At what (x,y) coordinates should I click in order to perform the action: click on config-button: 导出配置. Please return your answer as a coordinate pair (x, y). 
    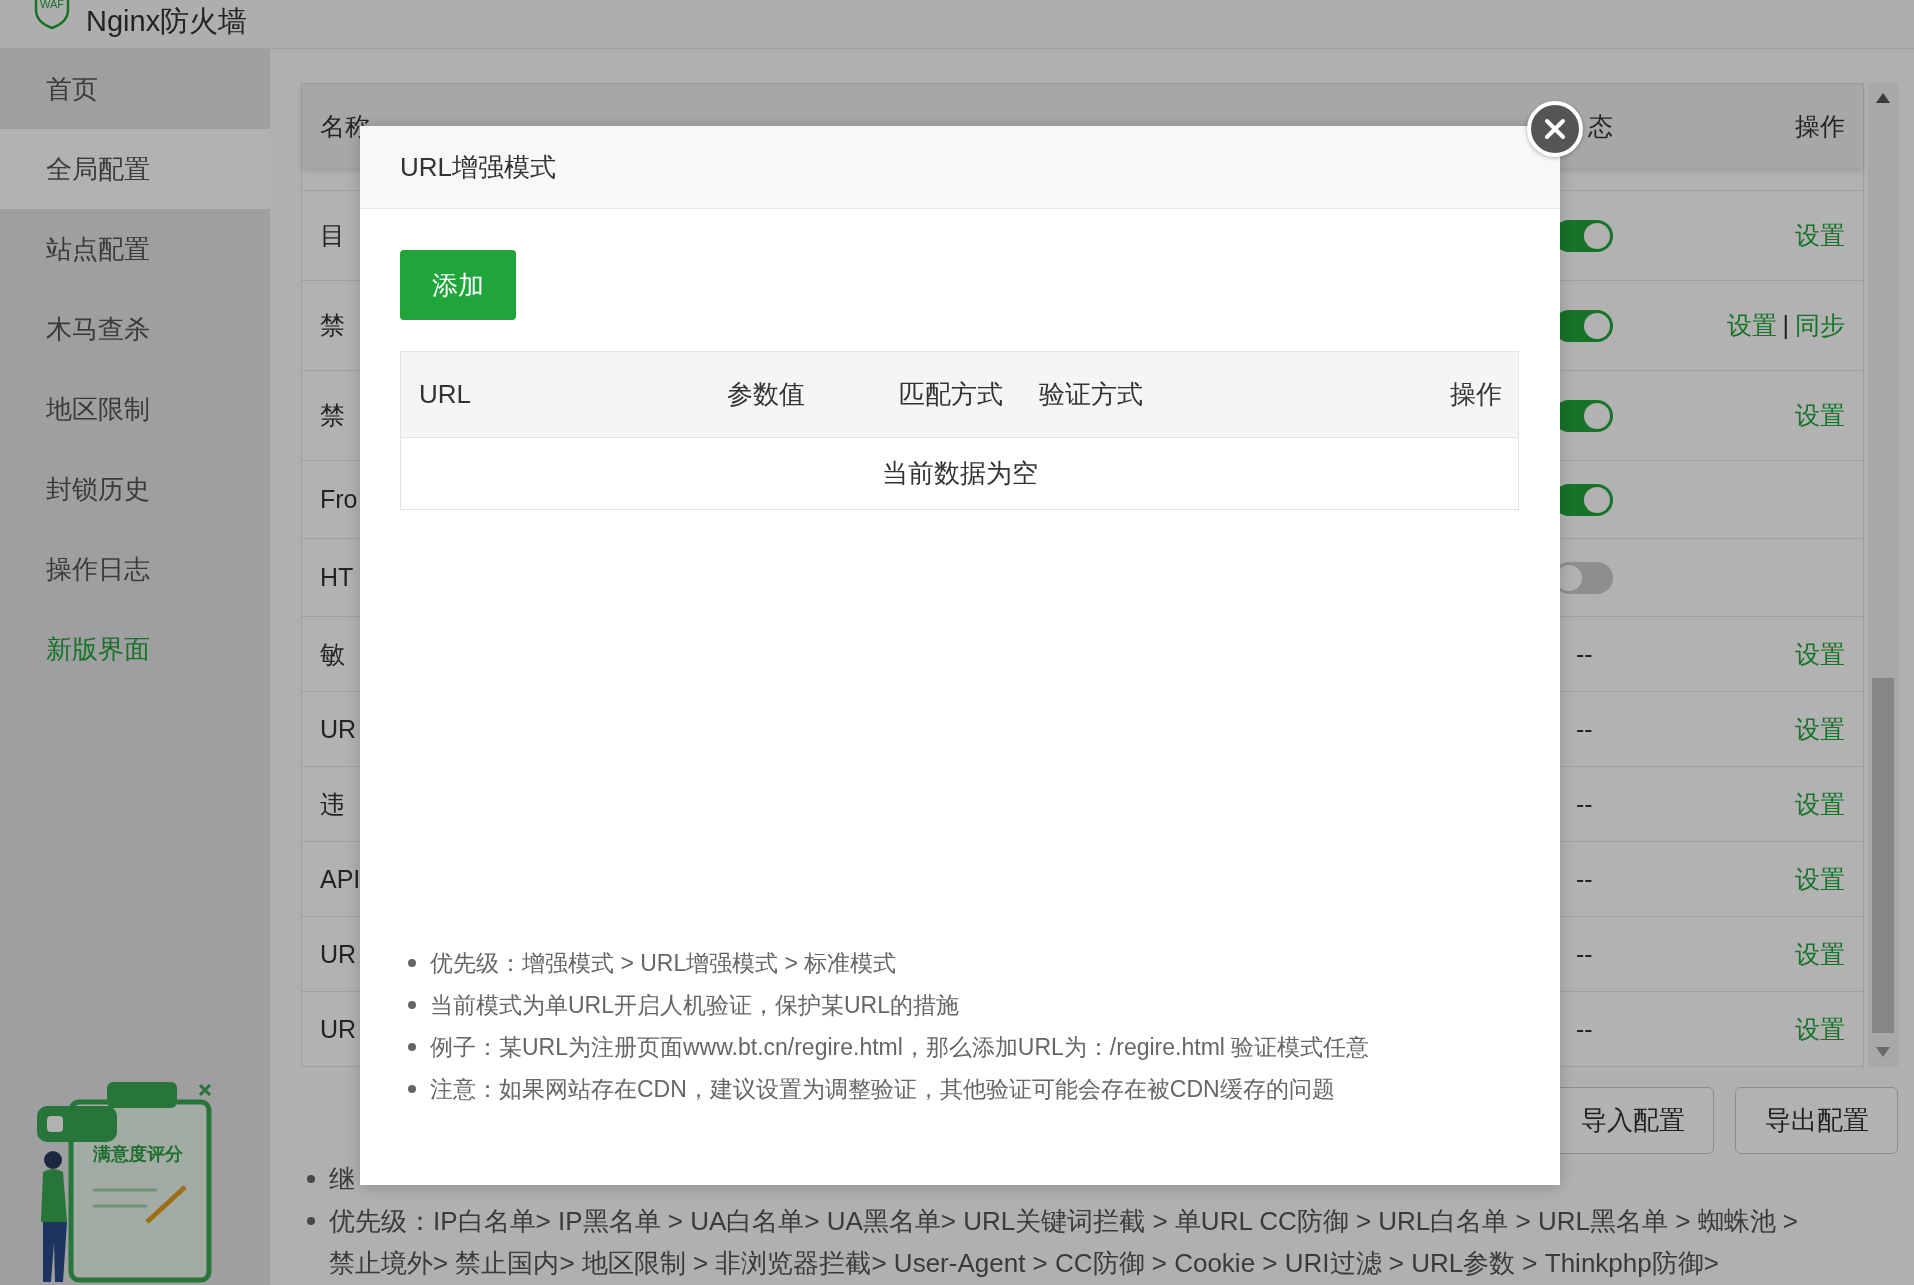
    Looking at the image, I should click on (1816, 1120).